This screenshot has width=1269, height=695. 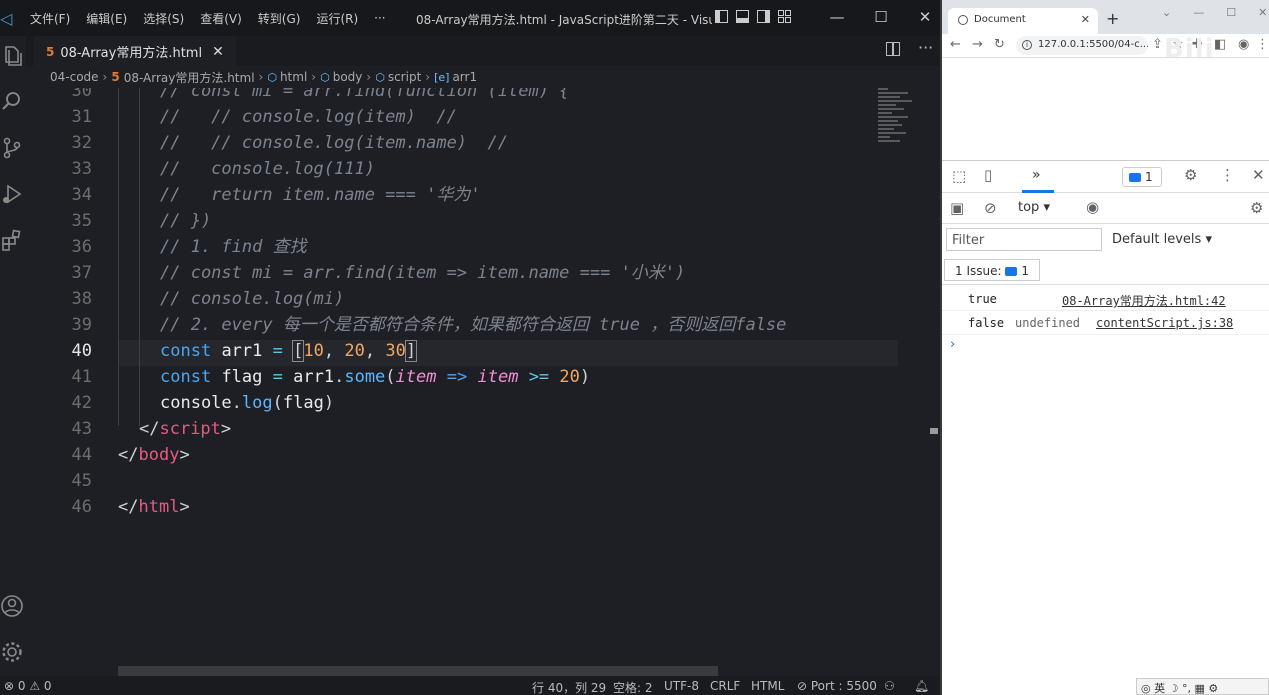 I want to click on toggle-primary-sidebar-icon, so click(x=721, y=16).